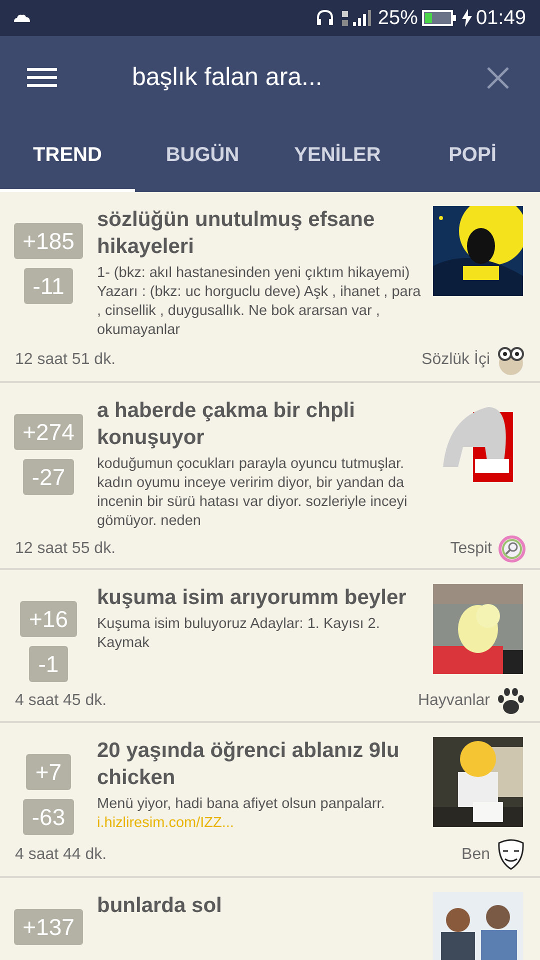  Describe the element at coordinates (439, 18) in the screenshot. I see `battery-icon` at that location.